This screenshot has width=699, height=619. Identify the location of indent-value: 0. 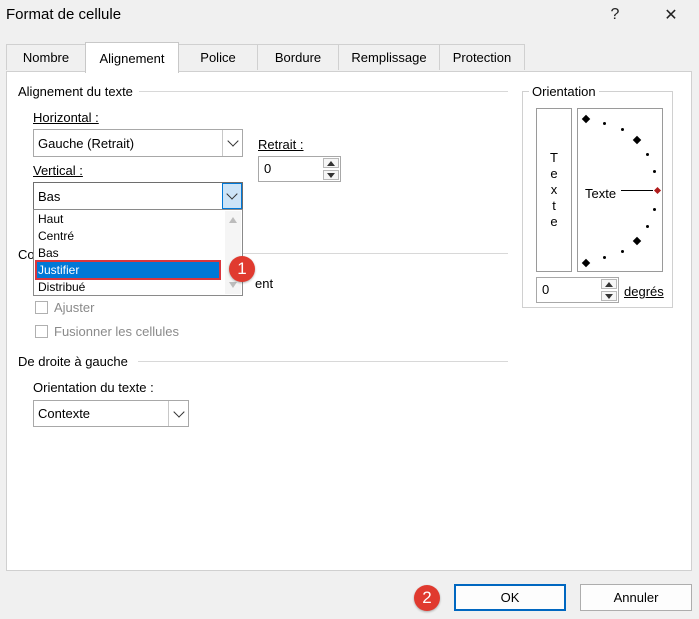
(268, 168).